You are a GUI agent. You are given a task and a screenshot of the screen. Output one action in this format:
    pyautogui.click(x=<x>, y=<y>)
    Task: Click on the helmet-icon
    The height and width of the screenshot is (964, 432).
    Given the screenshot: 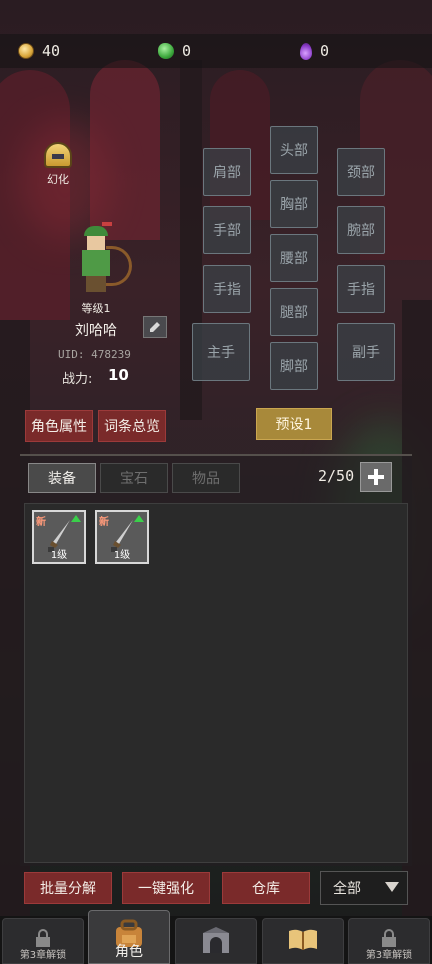 What is the action you would take?
    pyautogui.click(x=58, y=155)
    